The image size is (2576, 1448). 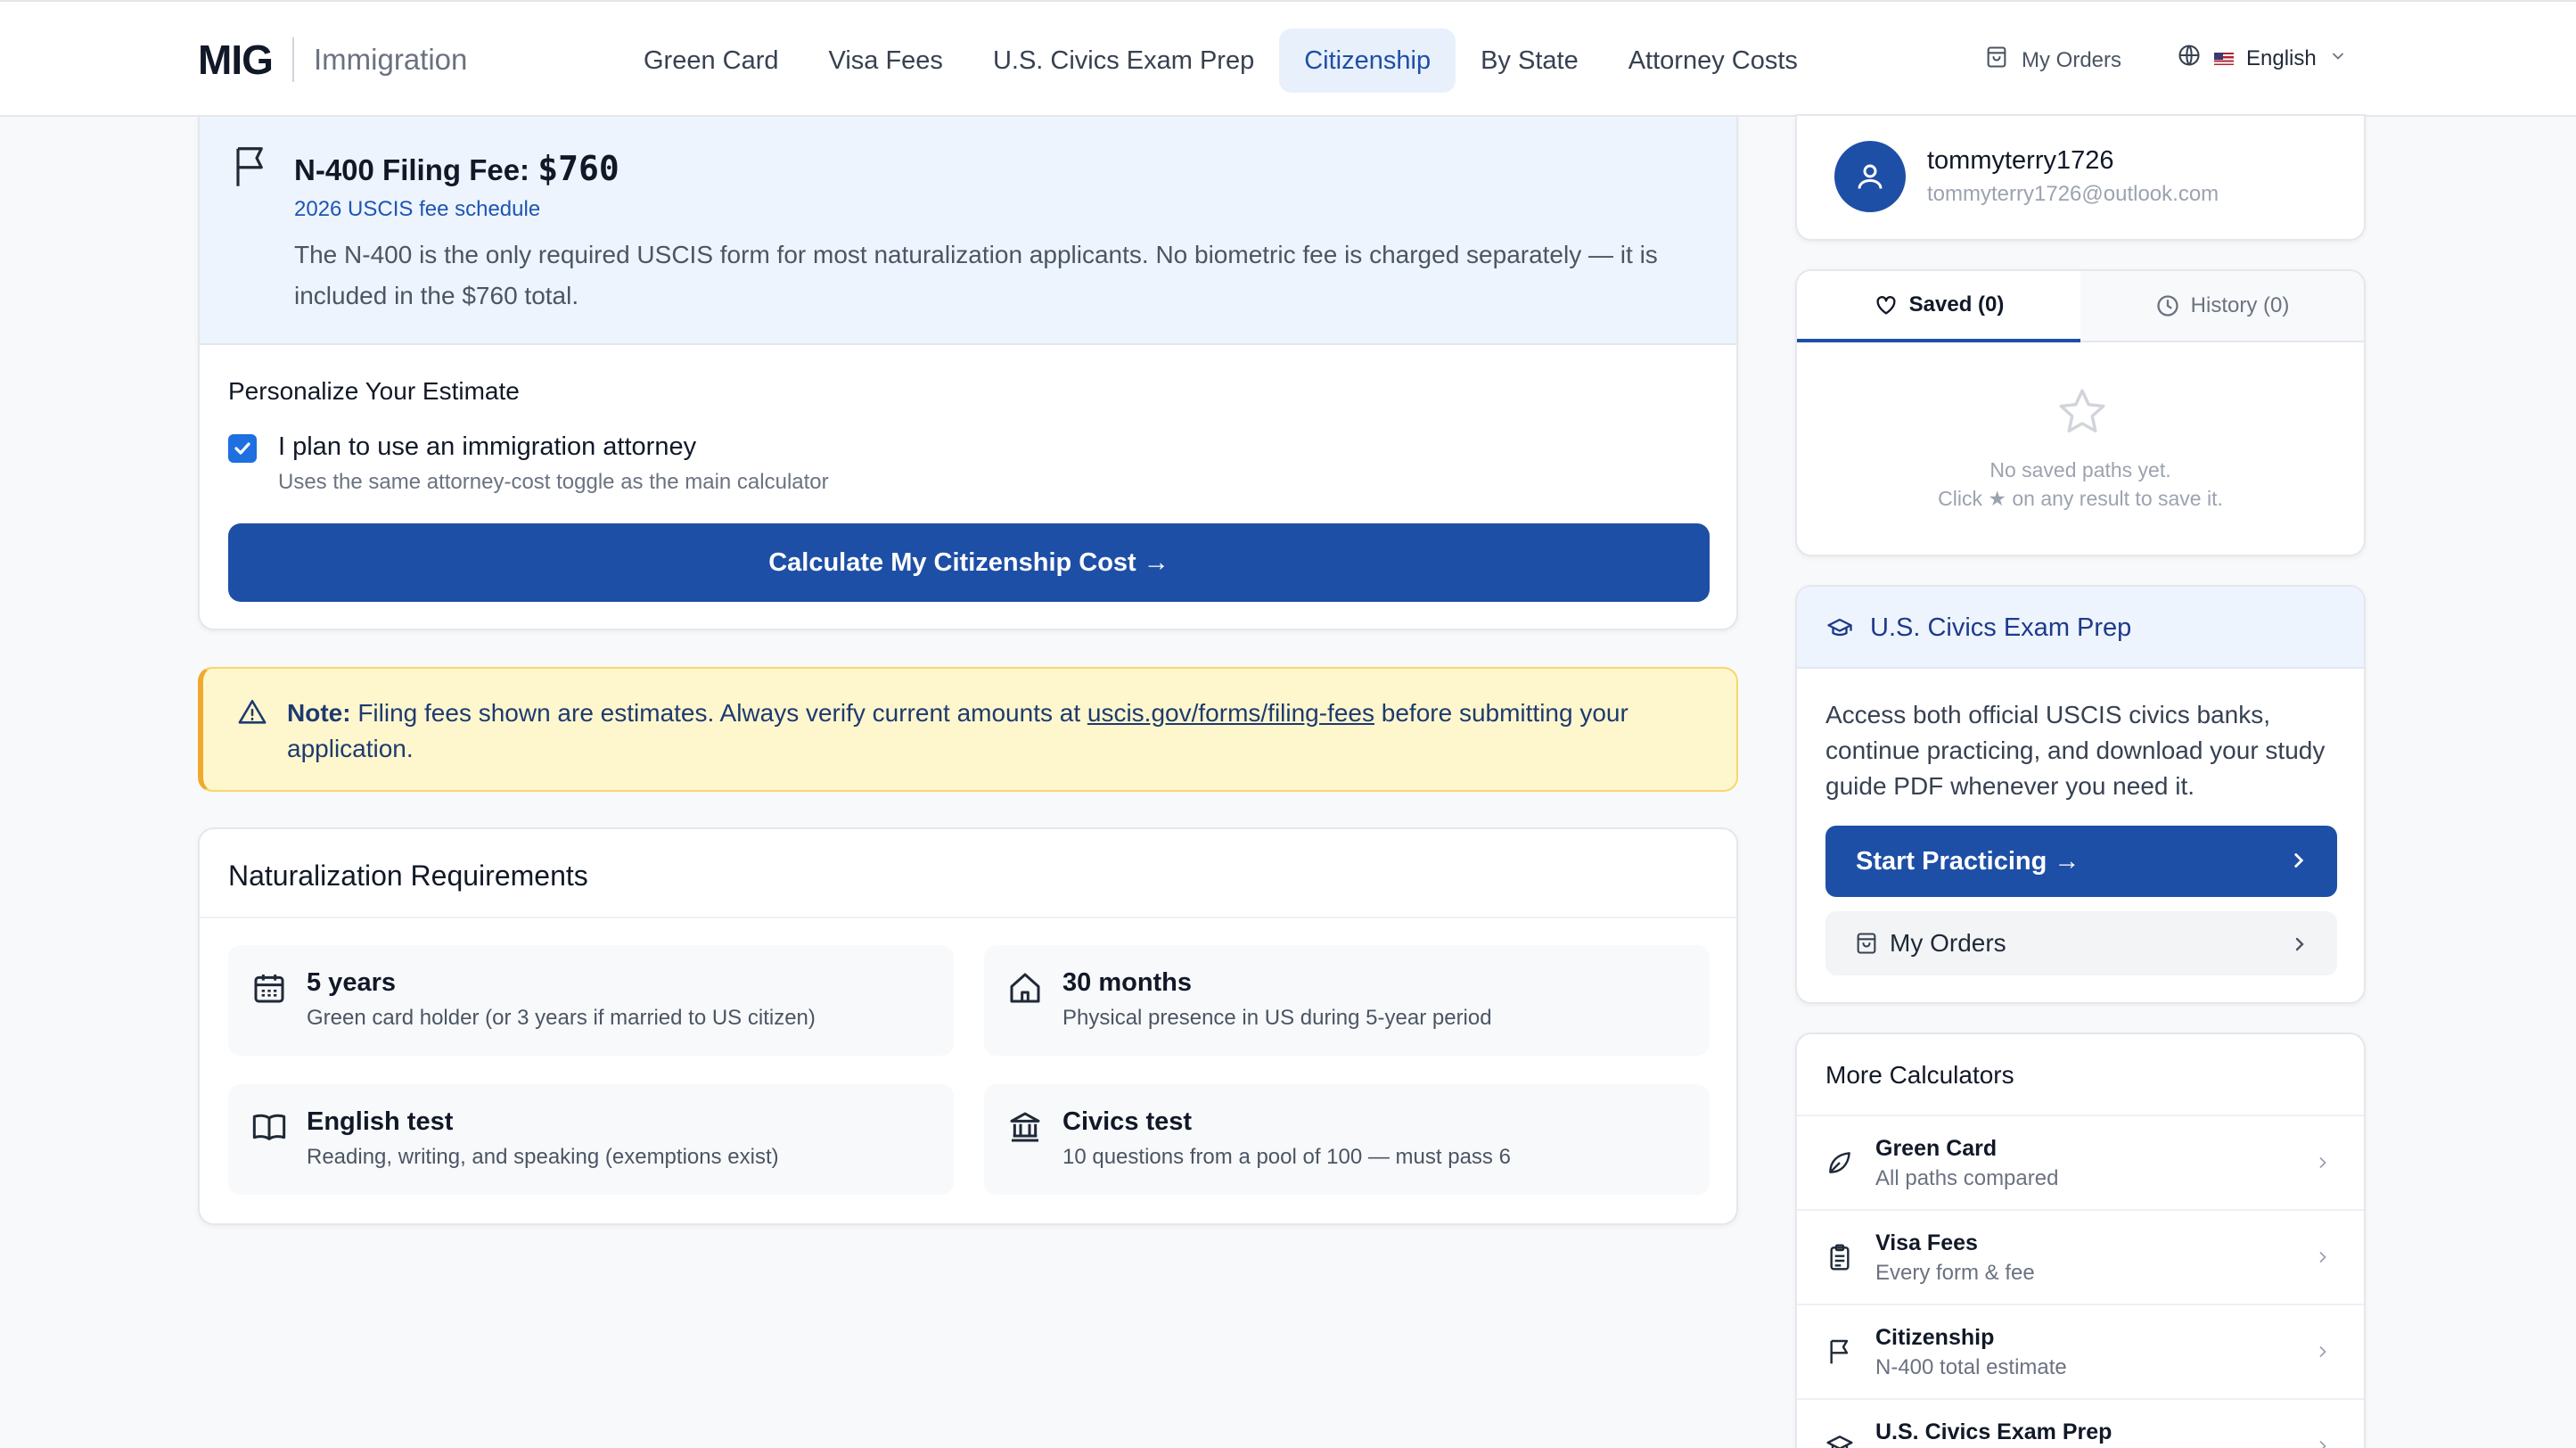 I want to click on checkmark-icon, so click(x=242, y=448).